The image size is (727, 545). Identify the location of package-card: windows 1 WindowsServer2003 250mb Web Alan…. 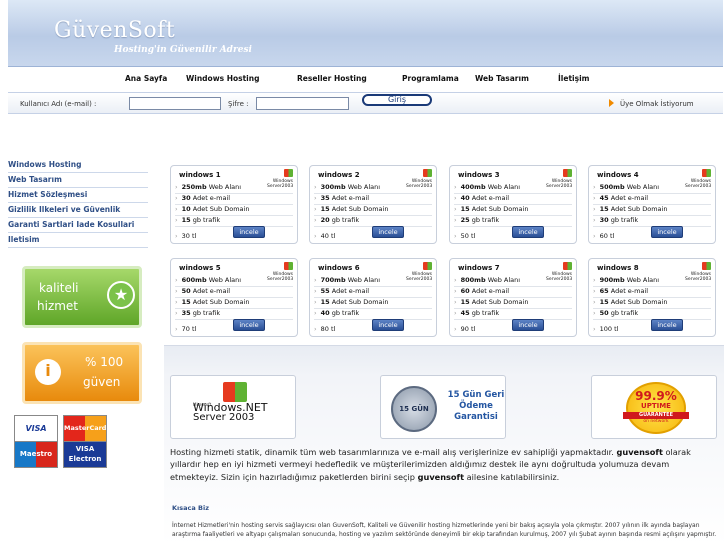
(234, 204).